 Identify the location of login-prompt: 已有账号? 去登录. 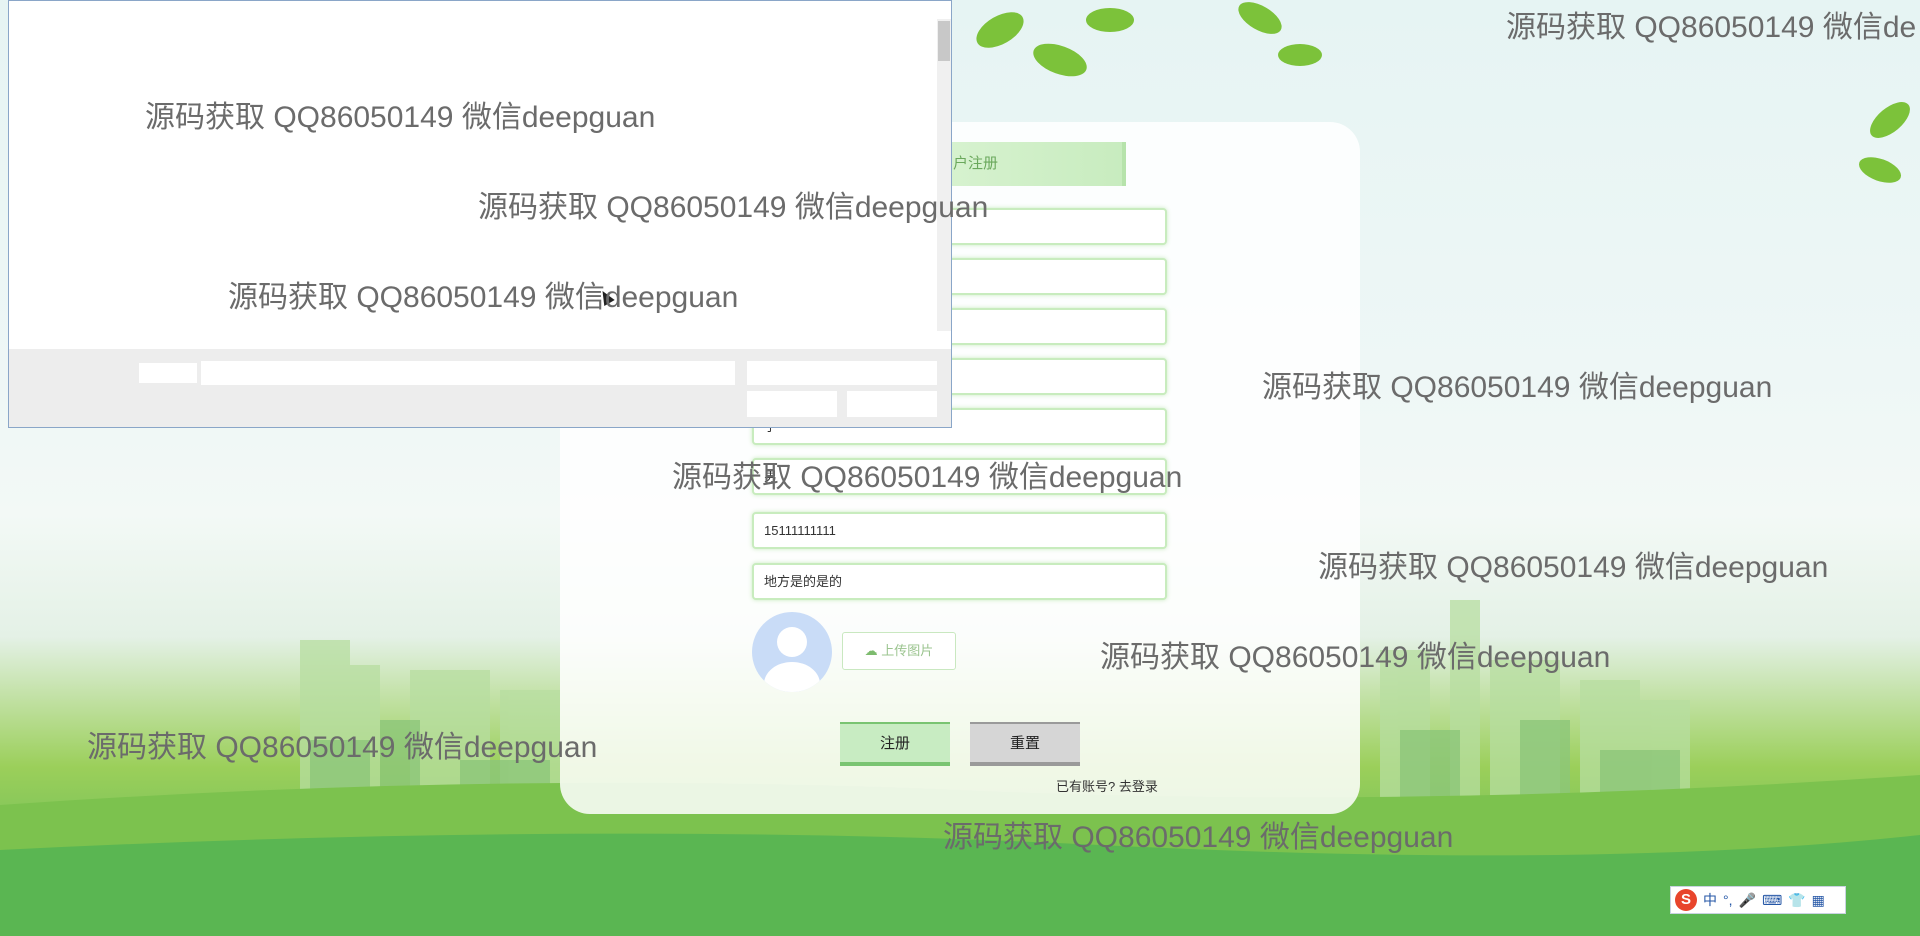
(1107, 785).